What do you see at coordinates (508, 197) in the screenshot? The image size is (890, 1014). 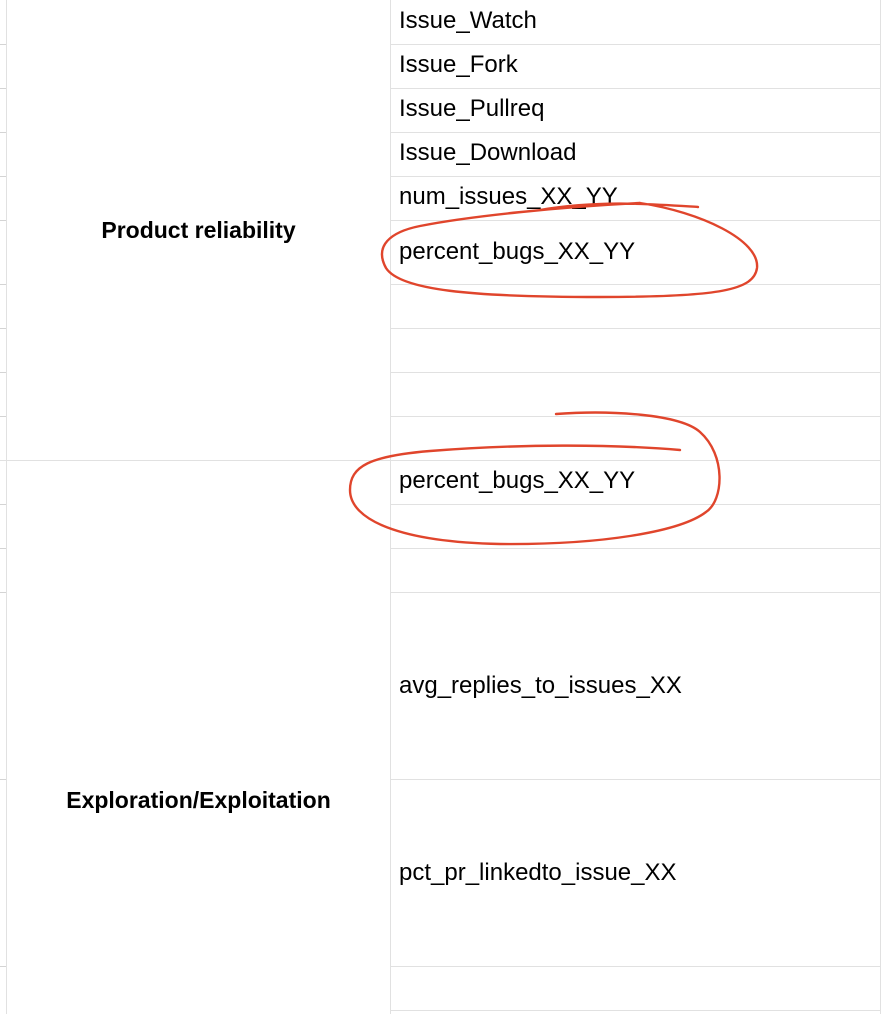 I see `metric-cell-num-issues: num_issues_XX_YY` at bounding box center [508, 197].